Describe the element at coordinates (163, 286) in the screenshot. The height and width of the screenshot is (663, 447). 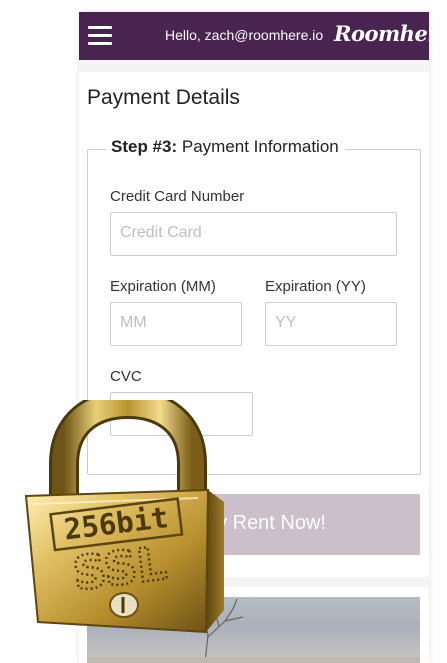
I see `expiration-month-label: Expiration (MM)` at that location.